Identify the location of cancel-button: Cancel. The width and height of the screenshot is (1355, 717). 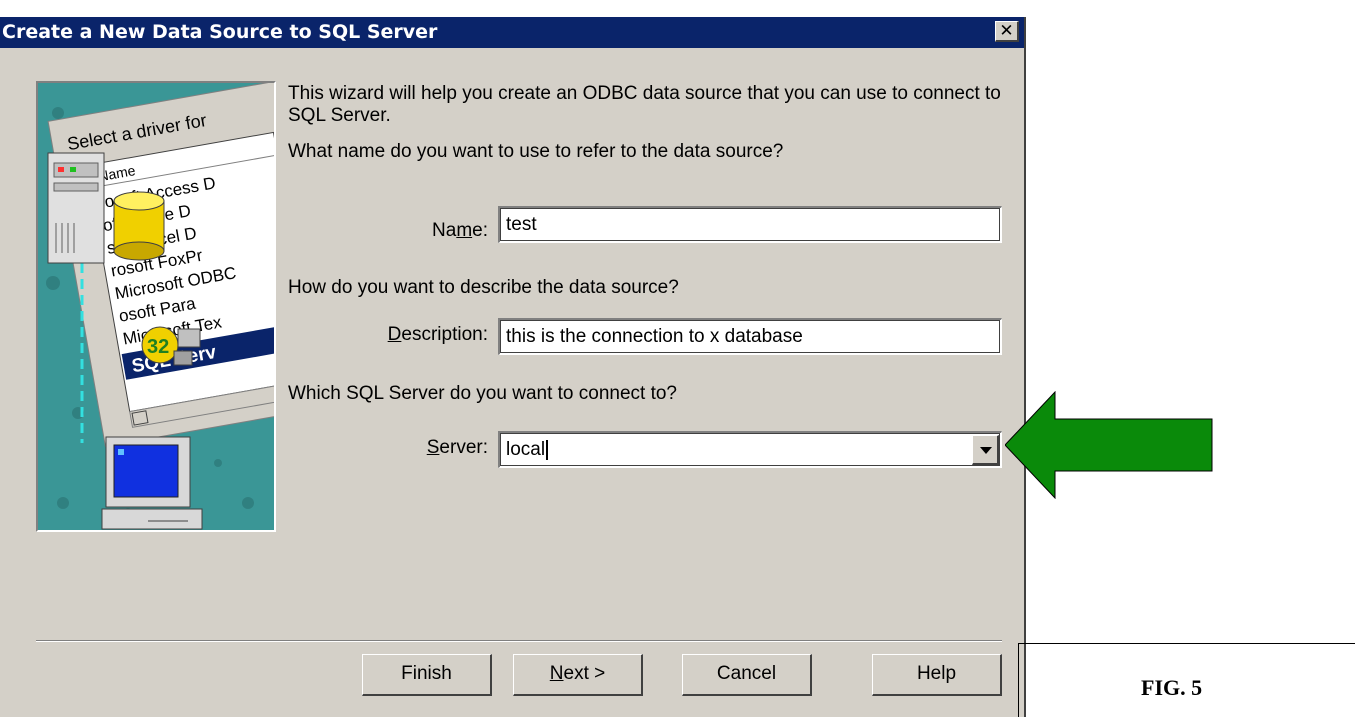
(747, 675).